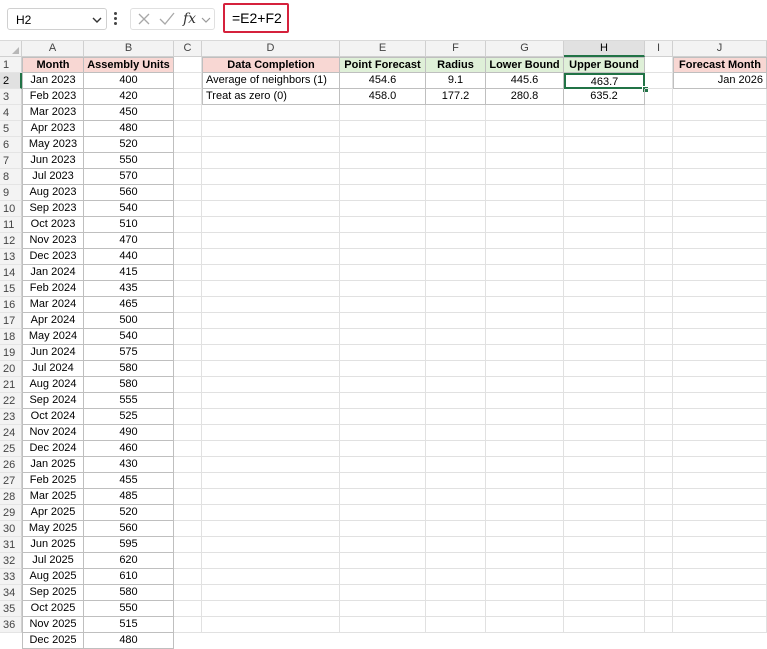 The height and width of the screenshot is (649, 767). I want to click on column-header-c: C, so click(188, 49).